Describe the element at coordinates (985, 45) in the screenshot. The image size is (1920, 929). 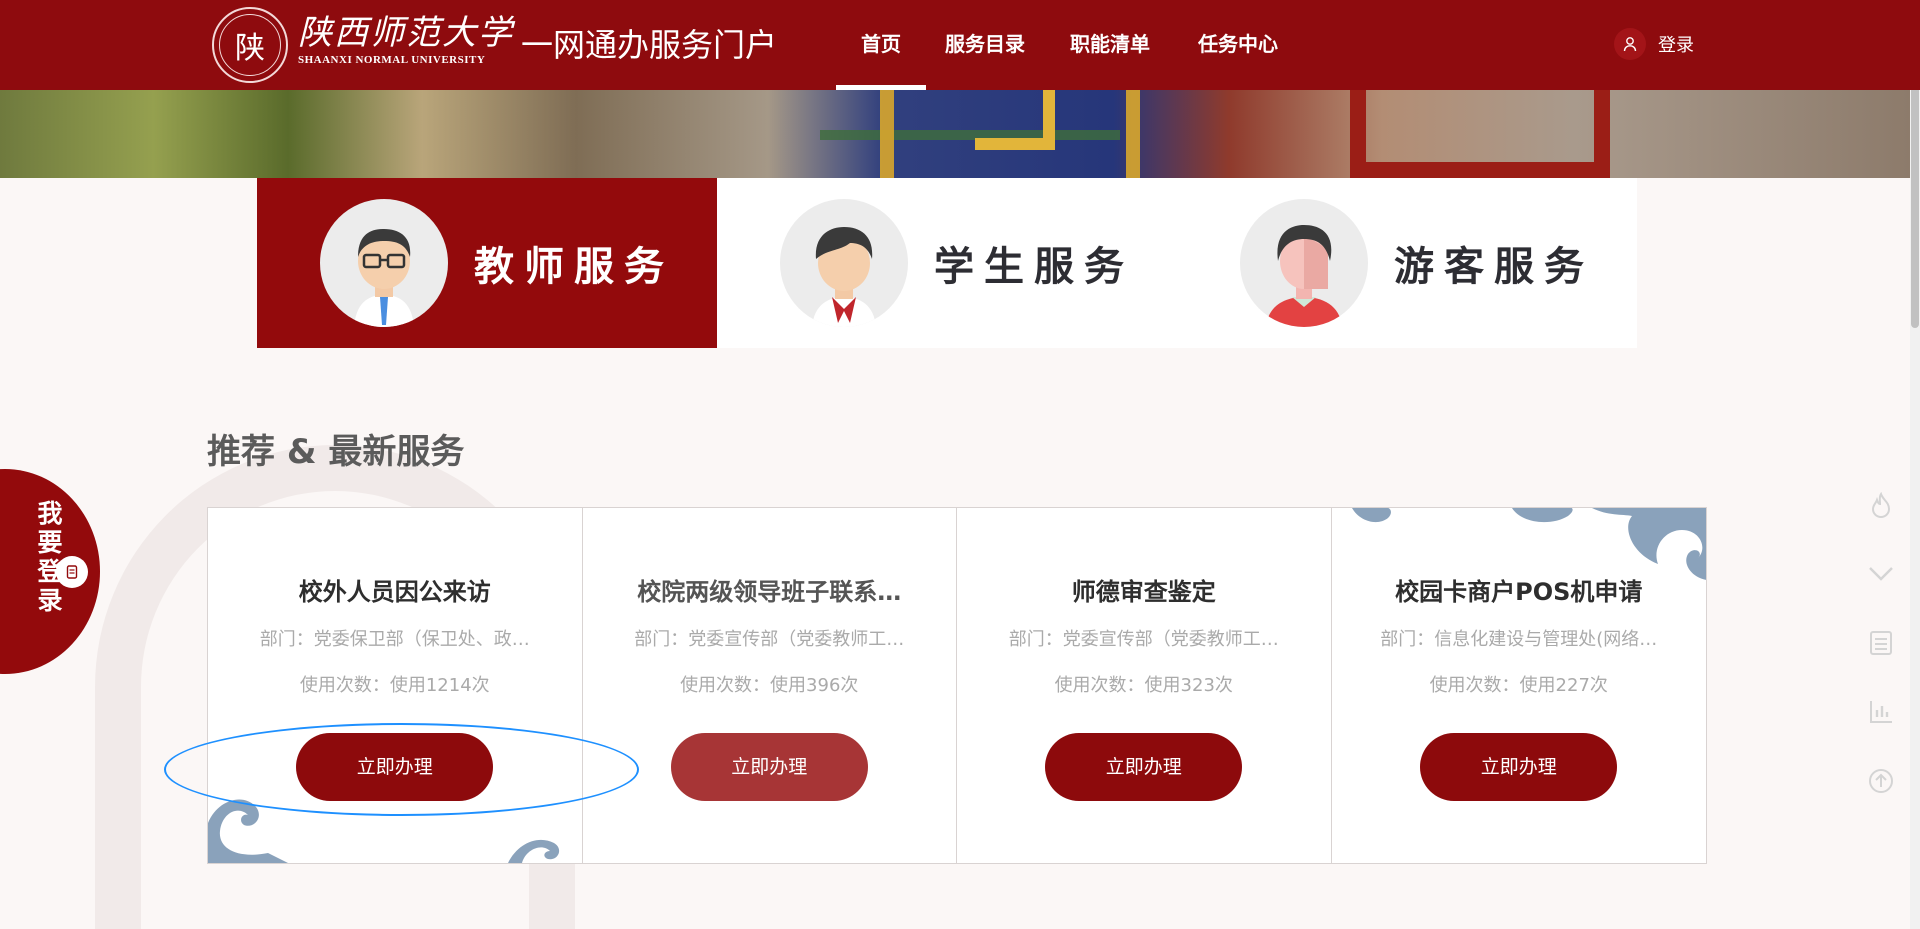
I see `nav-service-catalog: 服务目录` at that location.